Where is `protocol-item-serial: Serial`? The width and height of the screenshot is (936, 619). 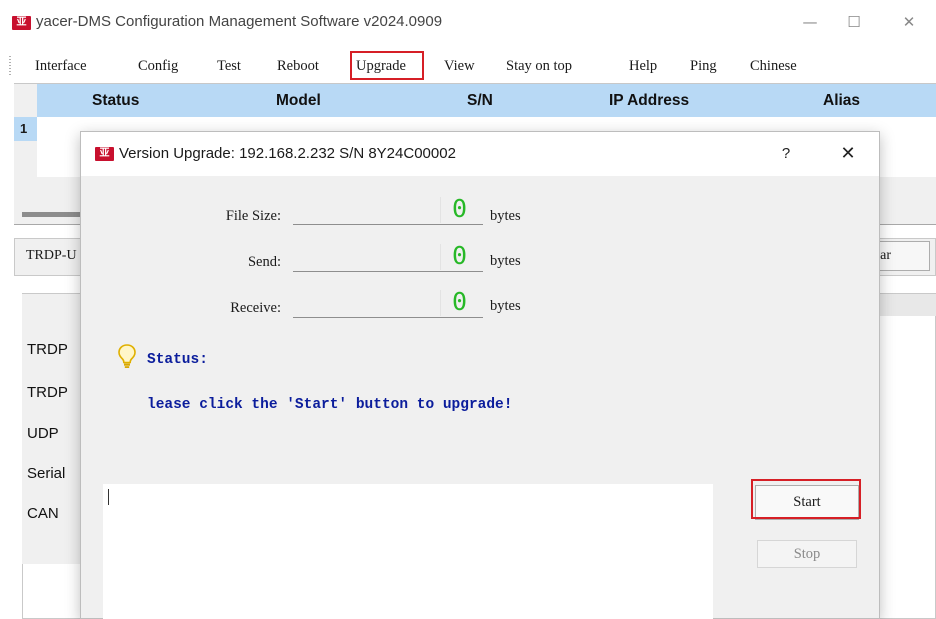
protocol-item-serial: Serial is located at coordinates (46, 473).